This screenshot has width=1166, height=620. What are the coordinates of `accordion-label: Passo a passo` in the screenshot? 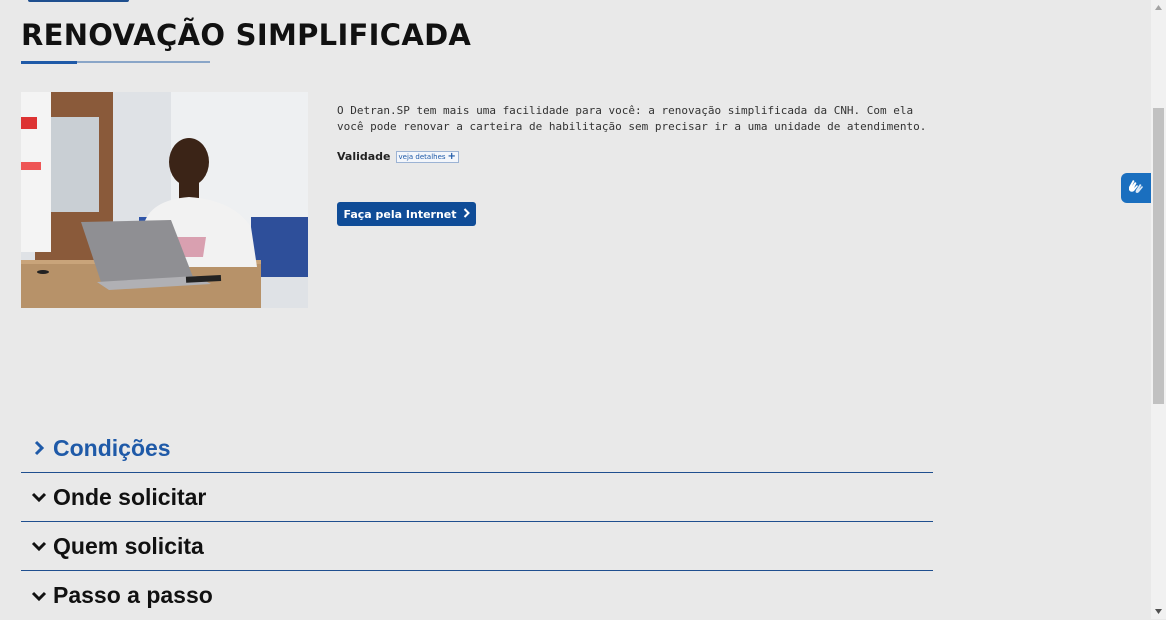 It's located at (133, 595).